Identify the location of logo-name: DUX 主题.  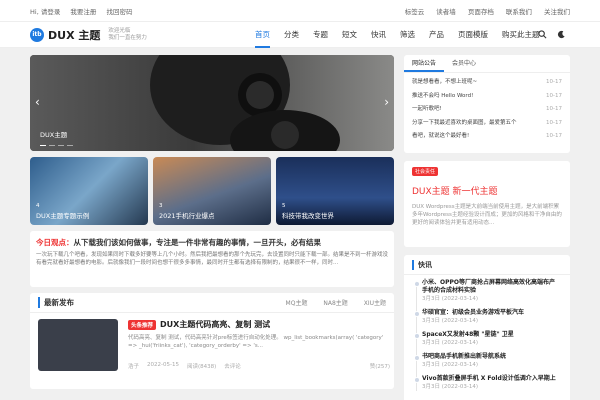
(74, 35).